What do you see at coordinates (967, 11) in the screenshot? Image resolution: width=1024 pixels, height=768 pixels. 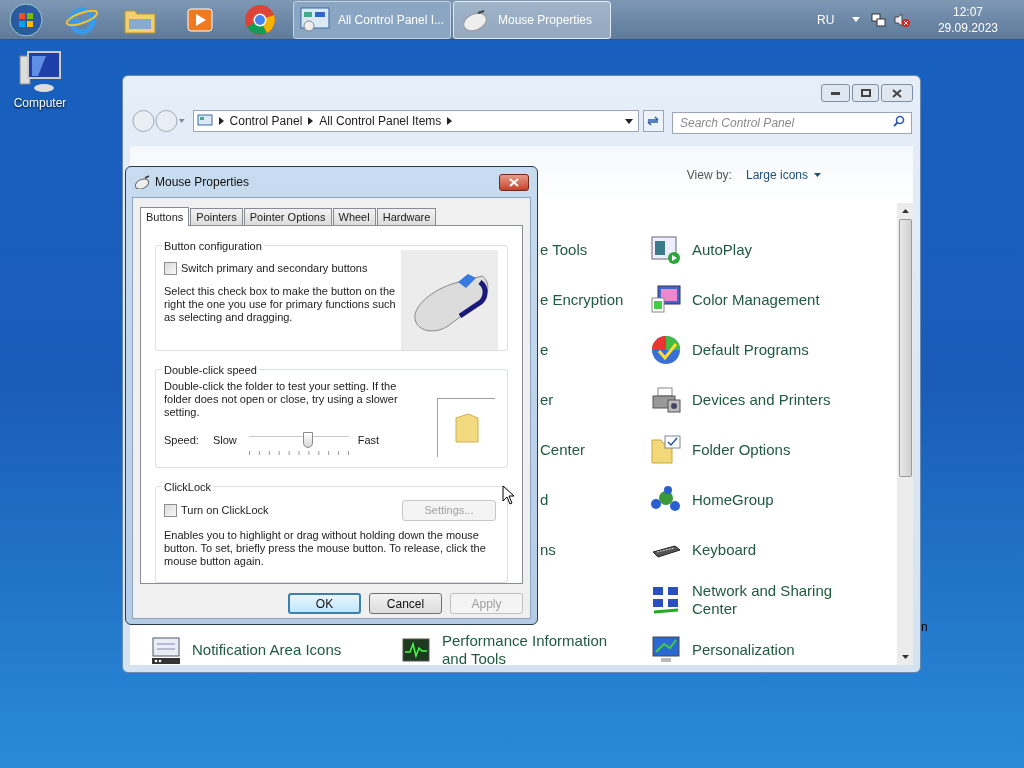 I see `clock-time: 12:07` at bounding box center [967, 11].